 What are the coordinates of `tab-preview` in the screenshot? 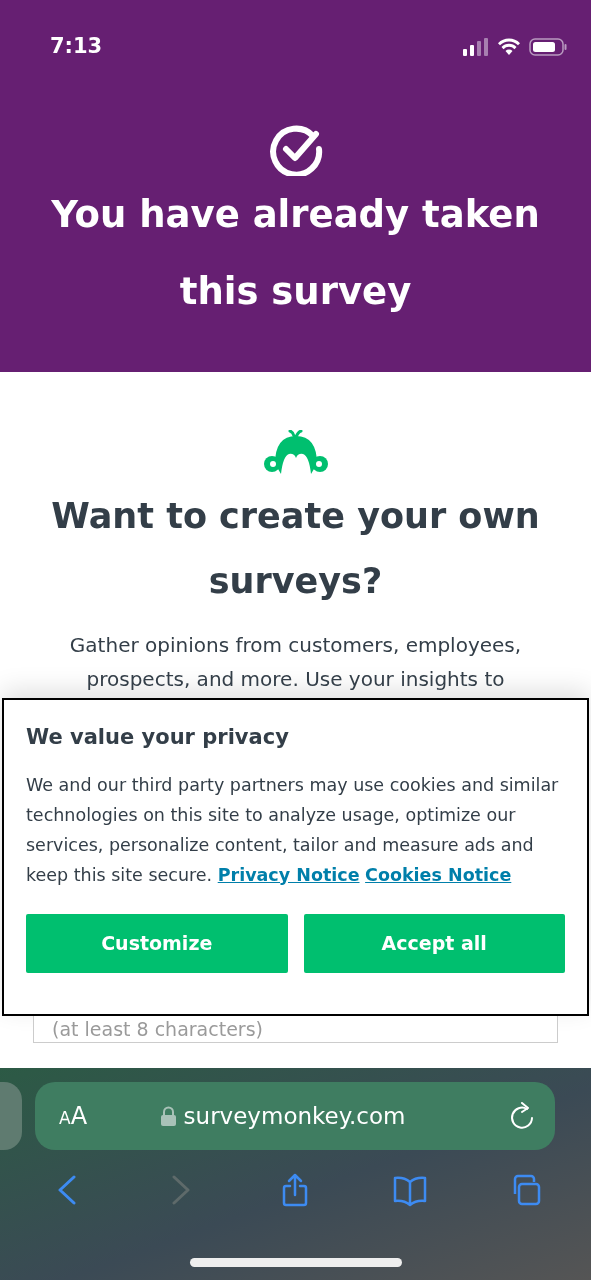 It's located at (11, 1116).